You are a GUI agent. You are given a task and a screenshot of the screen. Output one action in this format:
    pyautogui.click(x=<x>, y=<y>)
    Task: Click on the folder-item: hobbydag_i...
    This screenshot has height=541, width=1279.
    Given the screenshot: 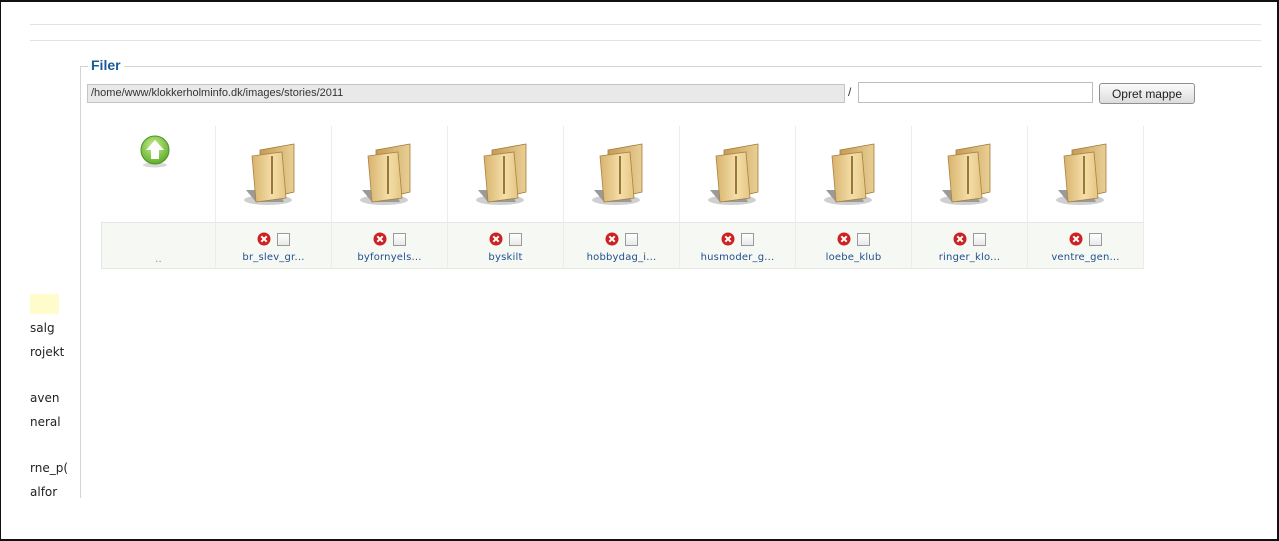 What is the action you would take?
    pyautogui.click(x=622, y=197)
    